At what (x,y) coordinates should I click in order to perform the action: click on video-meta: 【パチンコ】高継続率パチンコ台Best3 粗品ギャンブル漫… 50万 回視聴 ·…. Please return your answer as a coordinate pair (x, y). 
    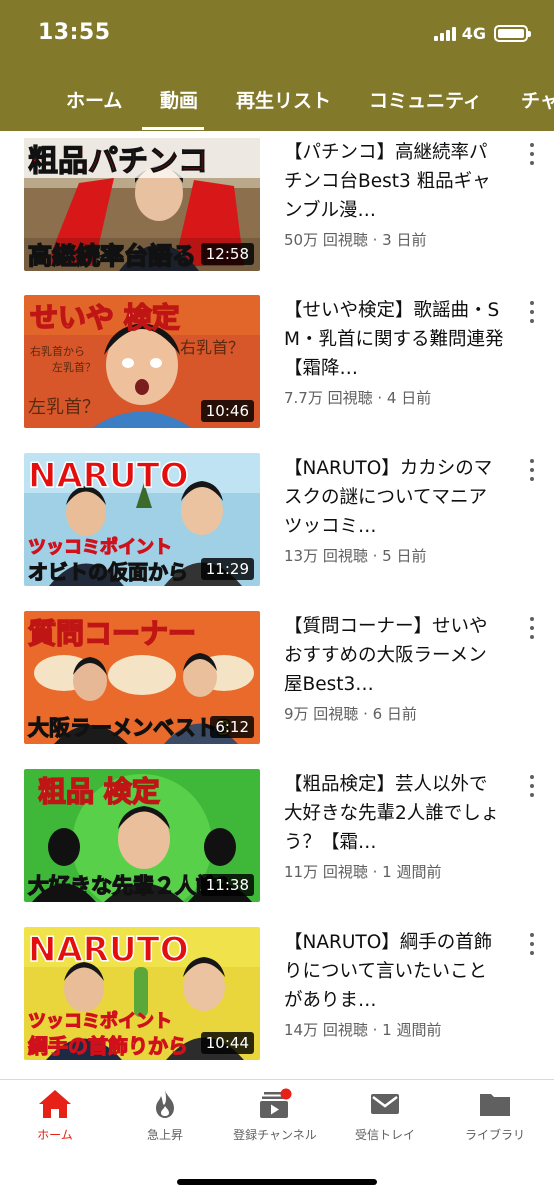
    Looking at the image, I should click on (394, 194).